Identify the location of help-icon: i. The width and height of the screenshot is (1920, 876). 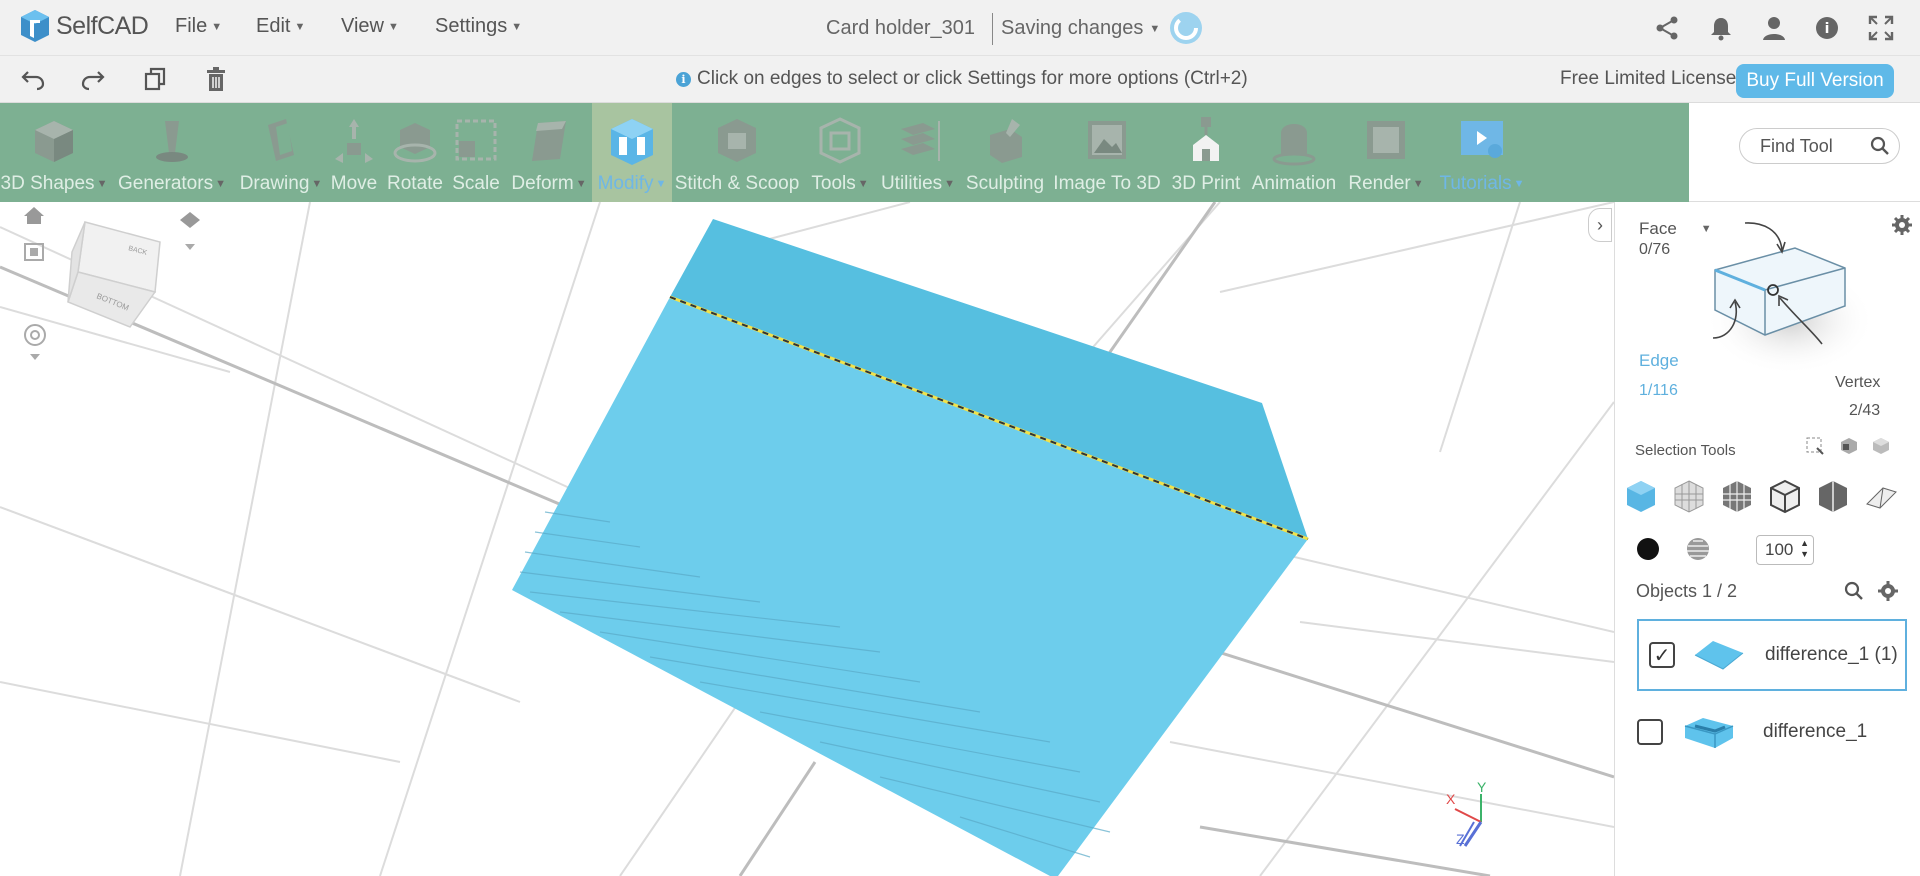
(1827, 28).